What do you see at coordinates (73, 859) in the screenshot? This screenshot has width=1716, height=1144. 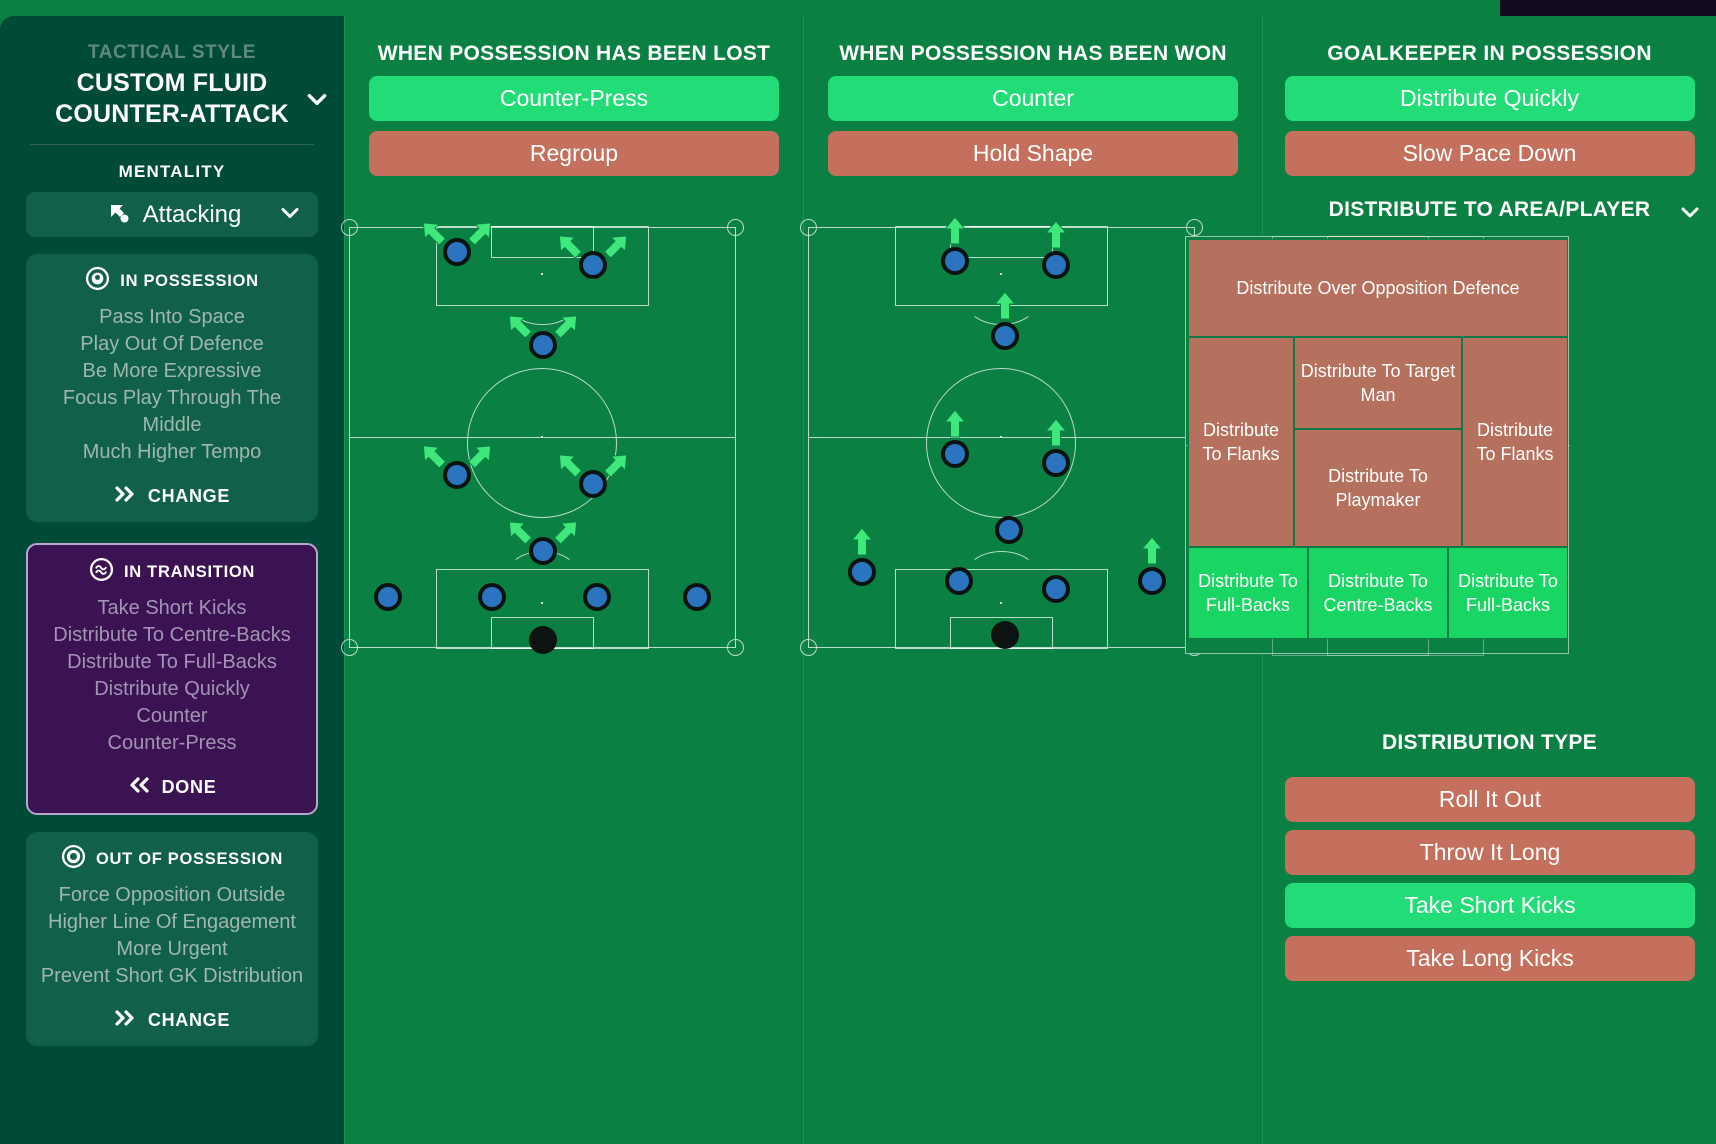 I see `shield-ball-icon` at bounding box center [73, 859].